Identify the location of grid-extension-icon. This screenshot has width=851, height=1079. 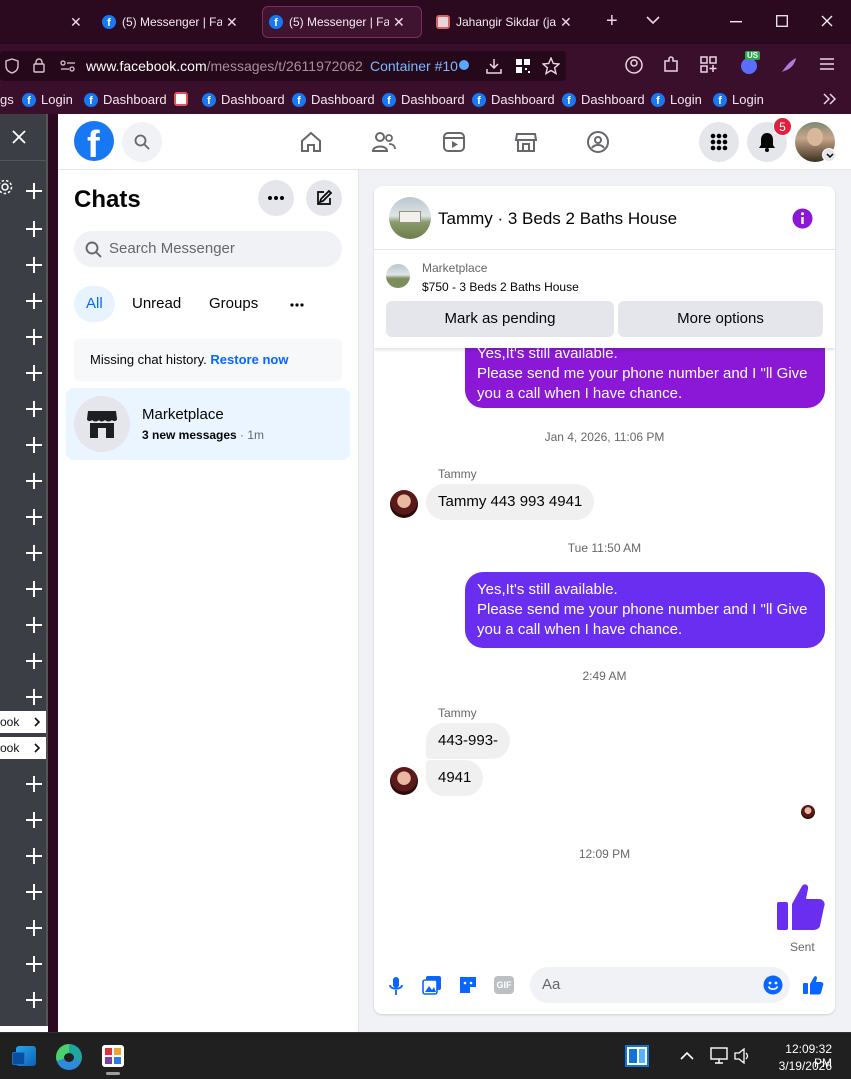
(709, 65).